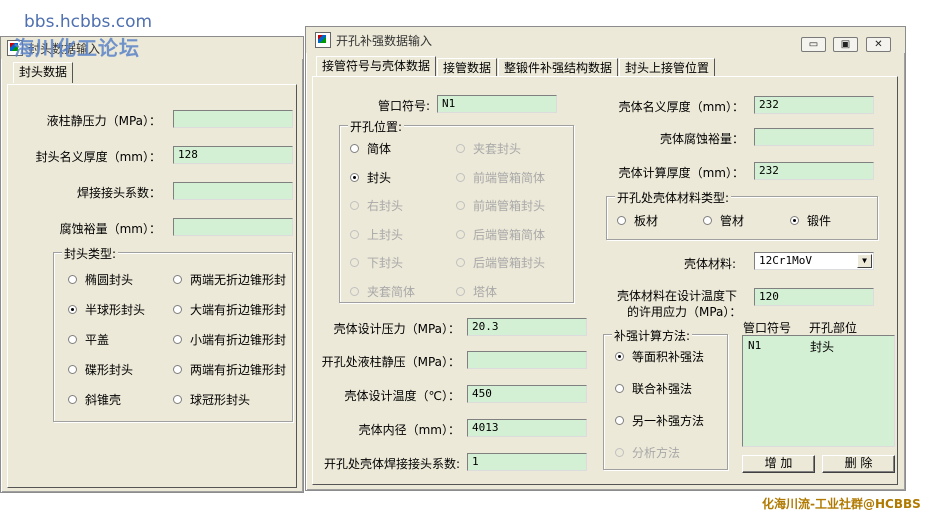 Image resolution: width=930 pixels, height=518 pixels. What do you see at coordinates (500, 205) in the screenshot?
I see `opening-position-radio: 前端管箱封头` at bounding box center [500, 205].